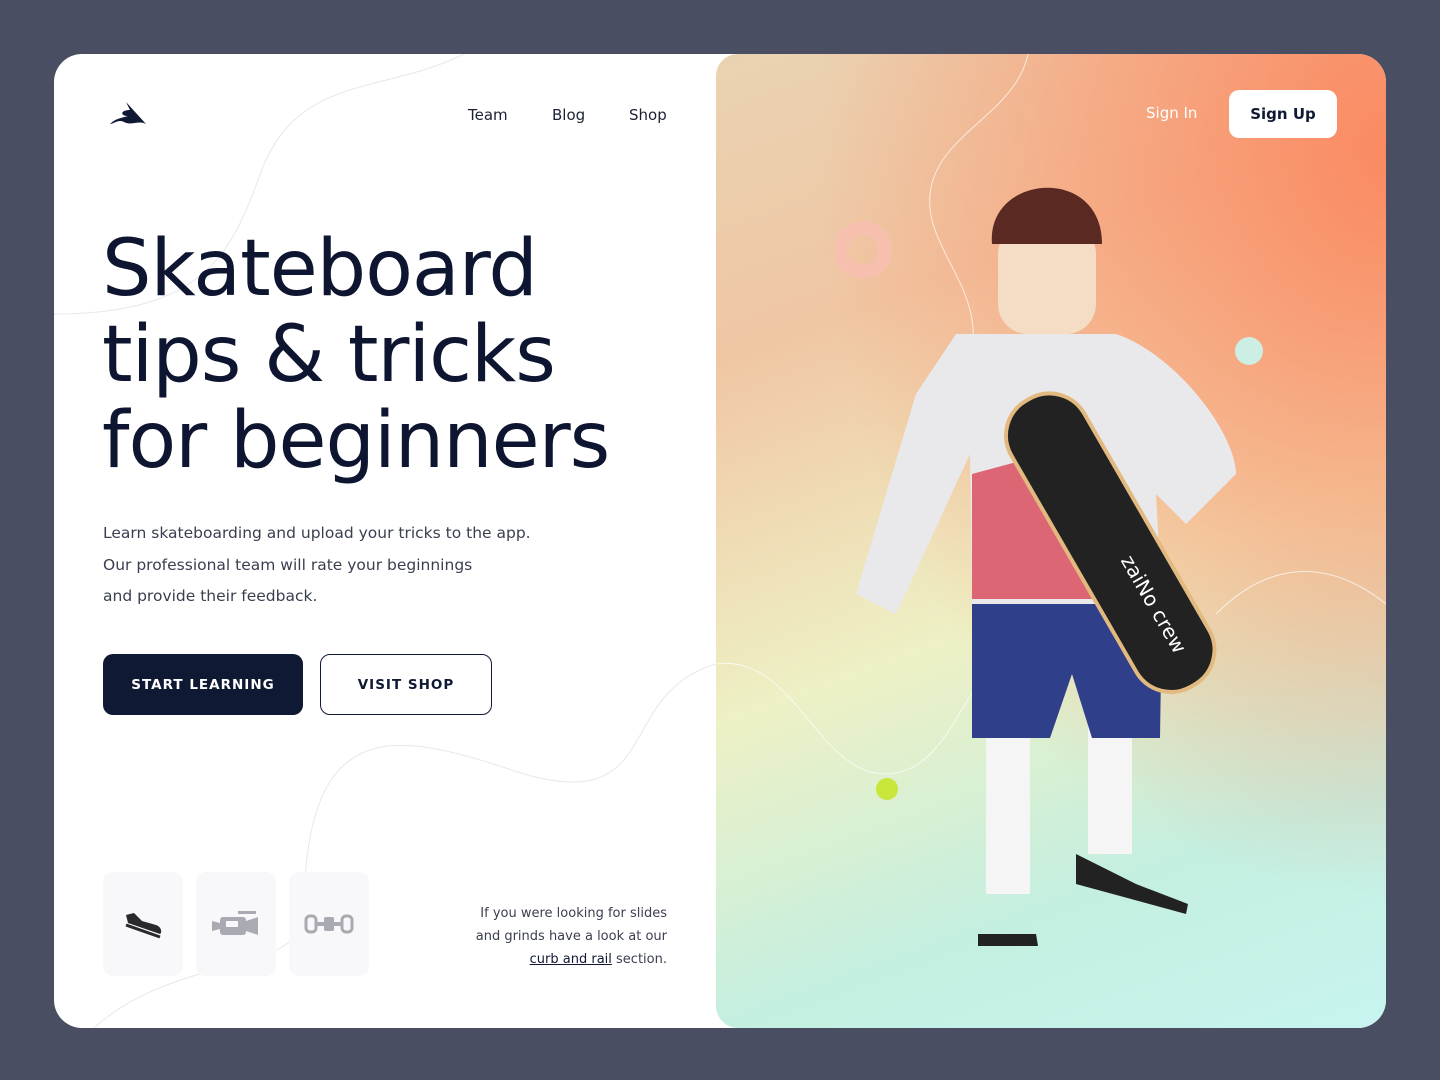  I want to click on start-learning-button: START LEARNING, so click(203, 684).